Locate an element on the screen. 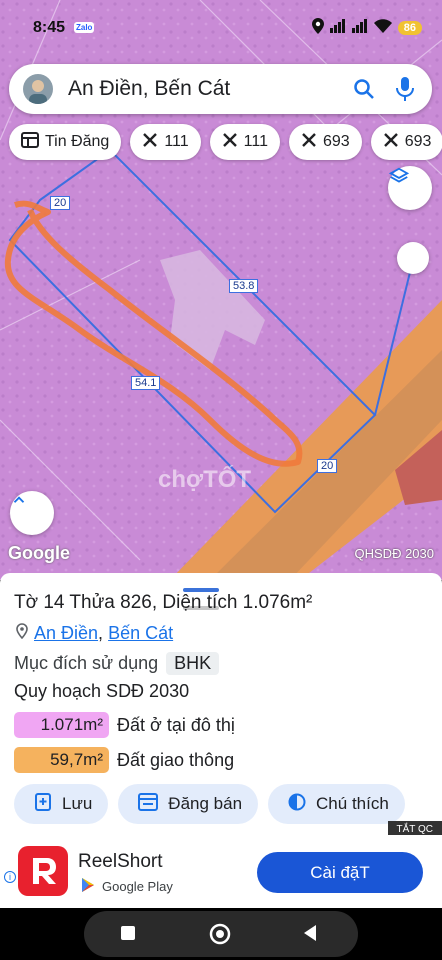 The height and width of the screenshot is (960, 442). reelshort-logo is located at coordinates (43, 871).